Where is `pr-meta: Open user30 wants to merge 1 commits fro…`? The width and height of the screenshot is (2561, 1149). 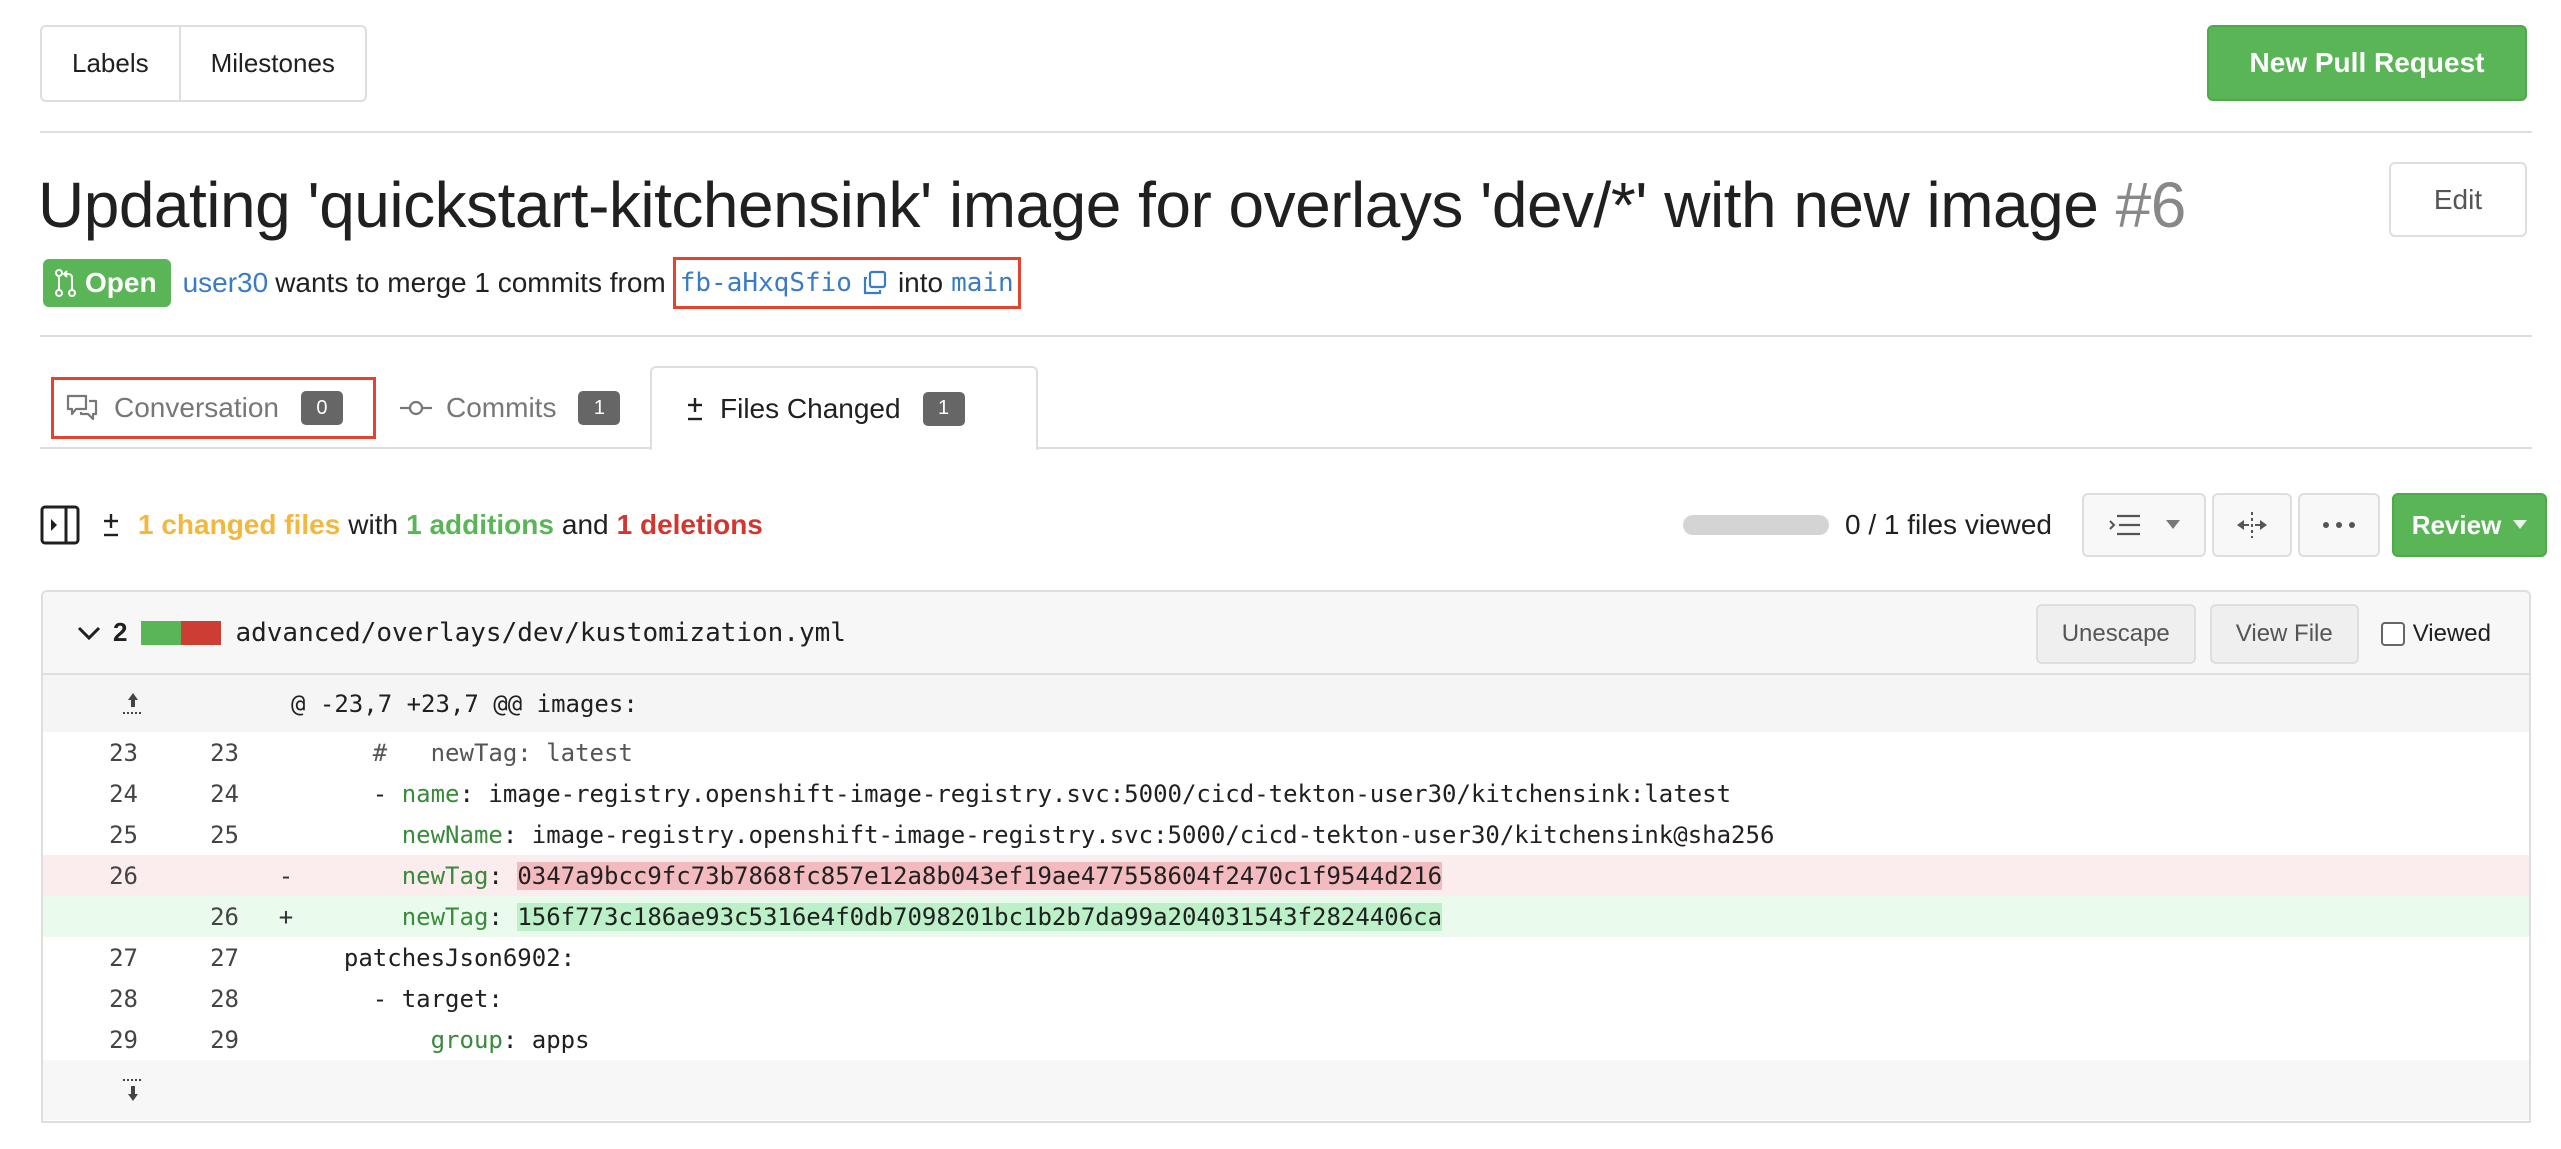
pr-meta: Open user30 wants to merge 1 commits fro… is located at coordinates (532, 283).